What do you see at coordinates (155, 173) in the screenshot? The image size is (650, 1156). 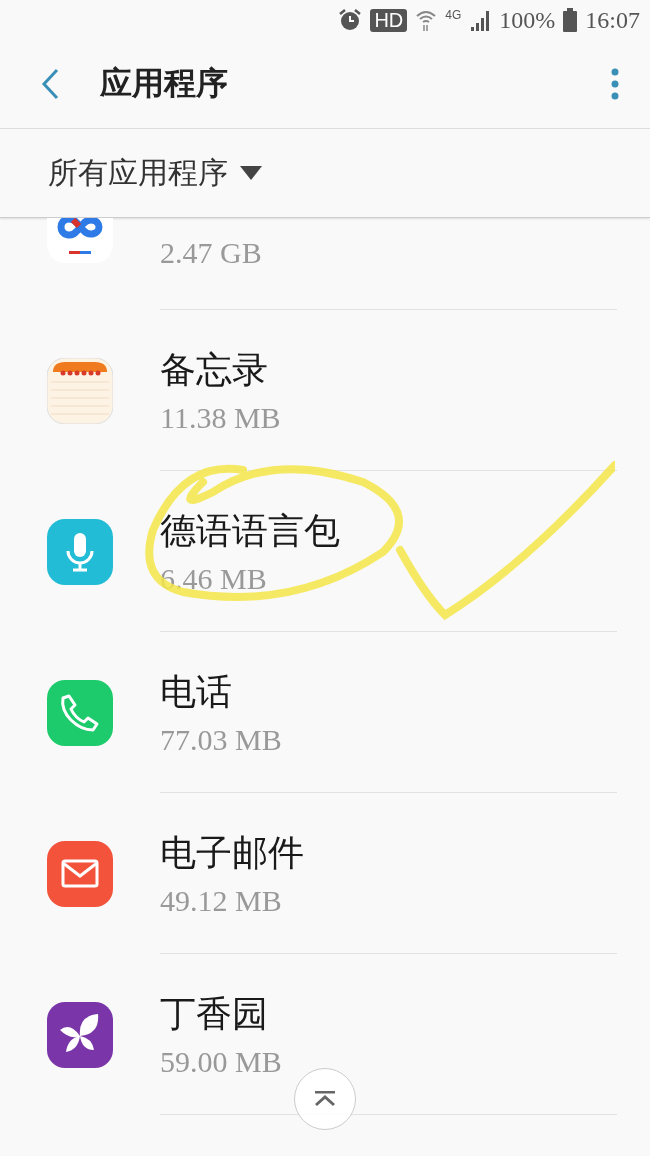 I see `app-filter-dropdown: 所有应用程序` at bounding box center [155, 173].